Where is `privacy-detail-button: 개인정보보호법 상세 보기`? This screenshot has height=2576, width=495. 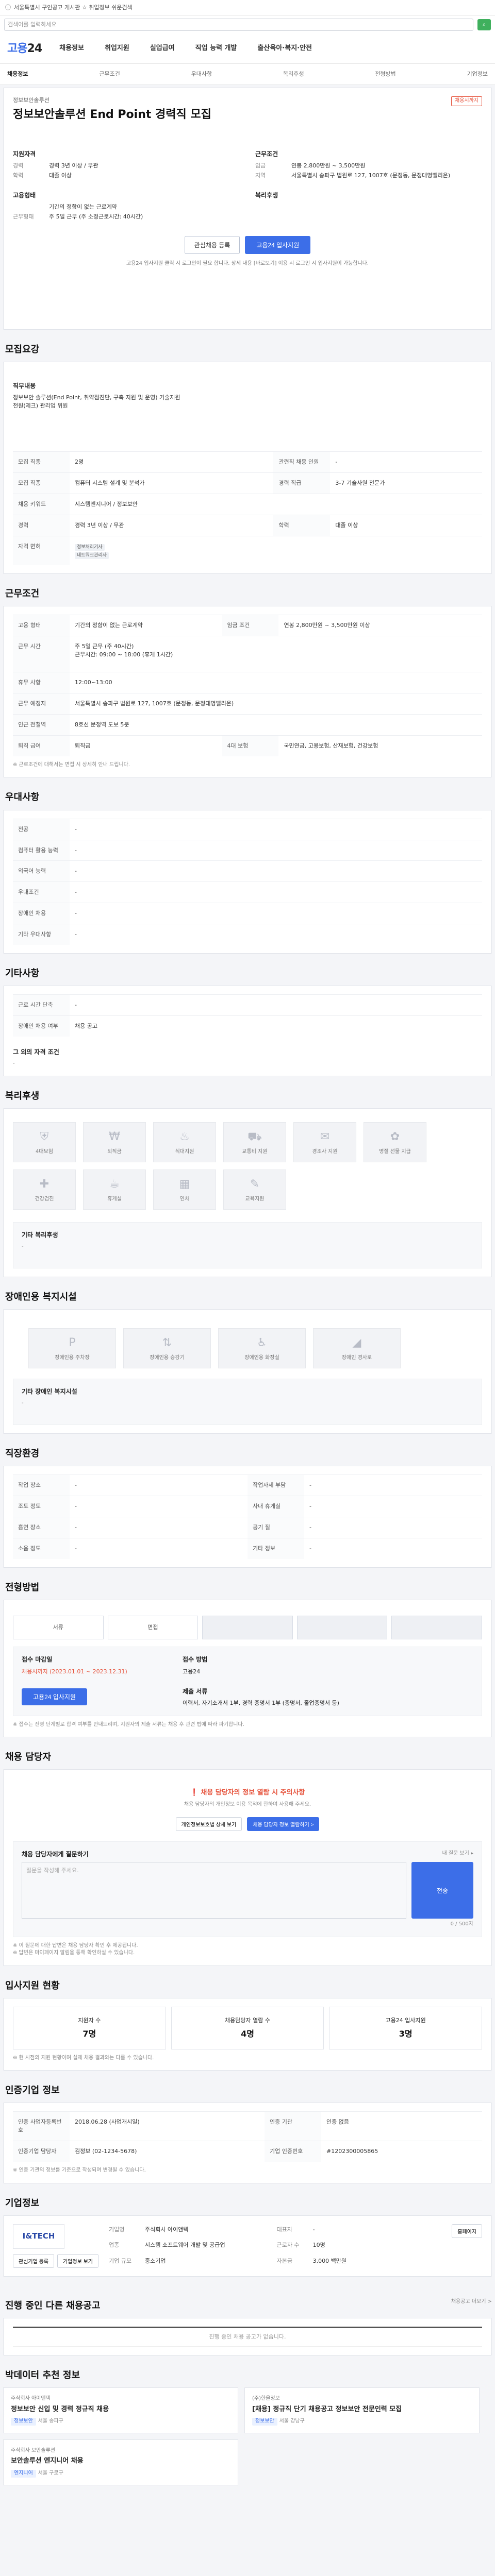 privacy-detail-button: 개인정보보호법 상세 보기 is located at coordinates (208, 1824).